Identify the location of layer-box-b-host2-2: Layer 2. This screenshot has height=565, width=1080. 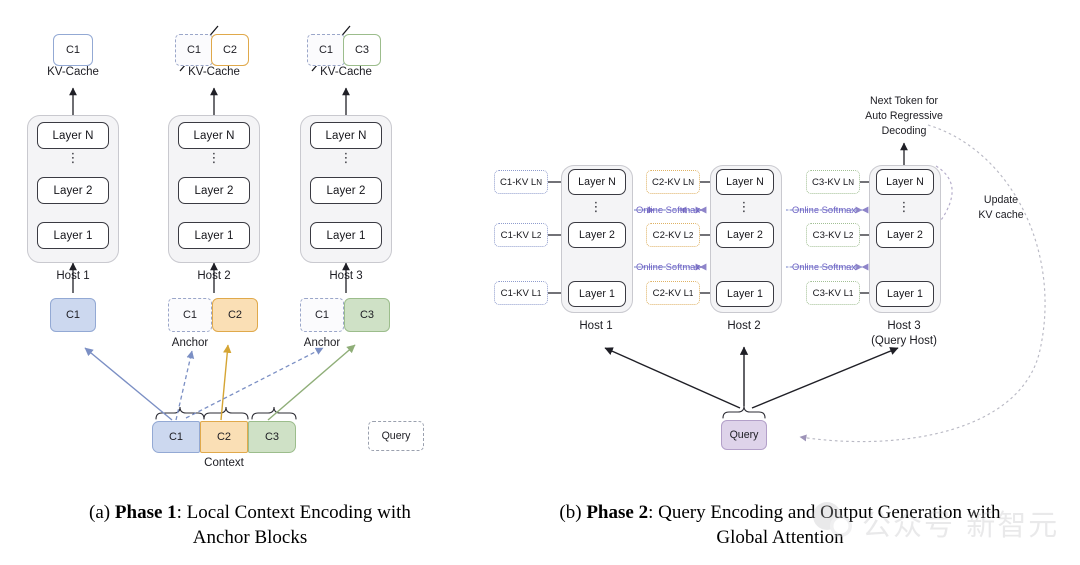
(745, 235).